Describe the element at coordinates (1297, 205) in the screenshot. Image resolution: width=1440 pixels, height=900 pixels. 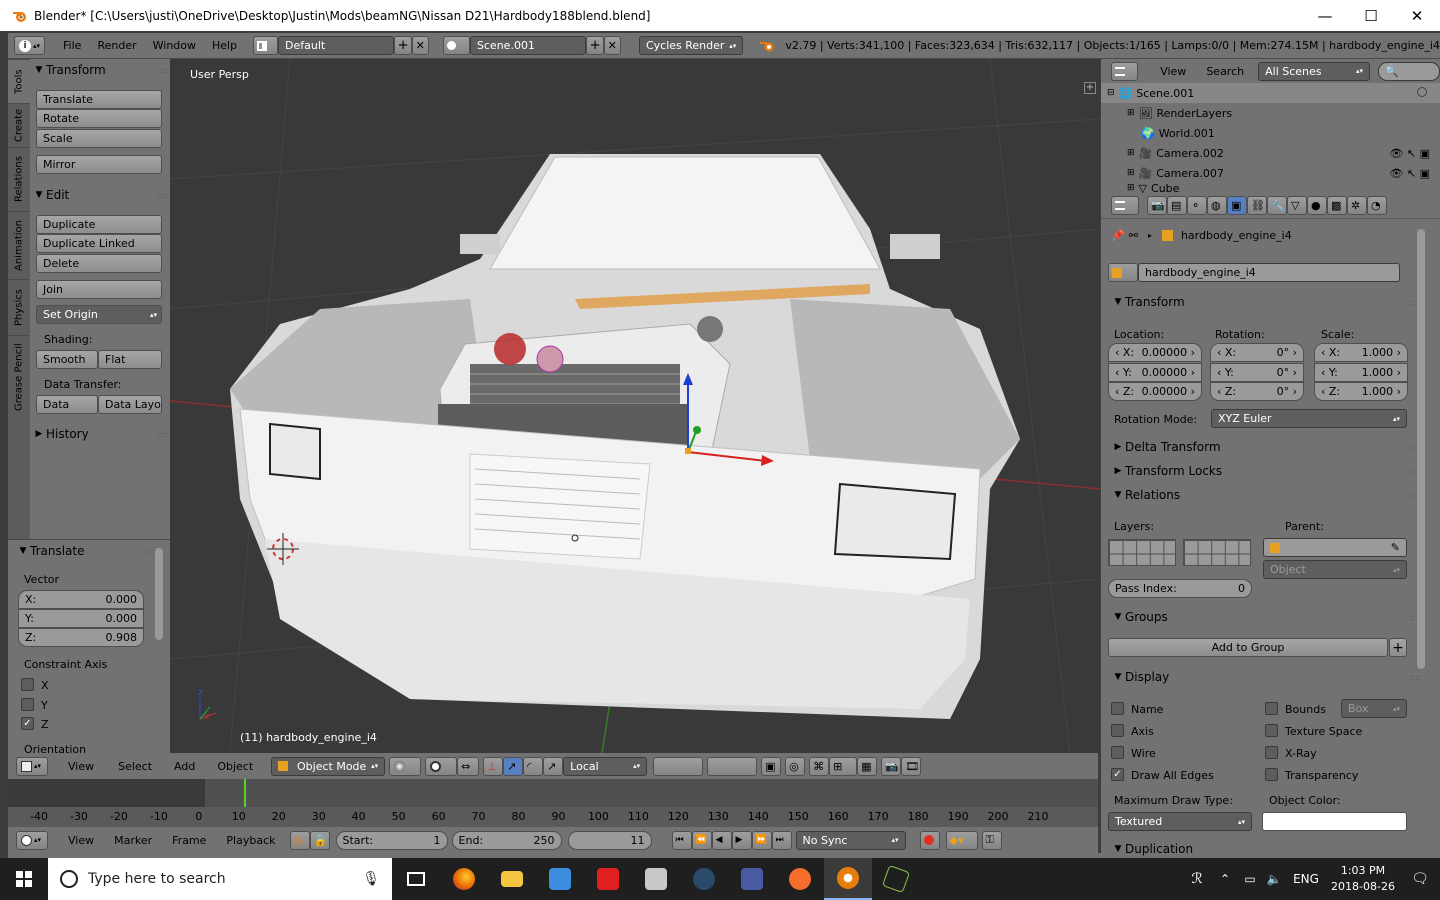
I see `data-tab-icon: ▽` at that location.